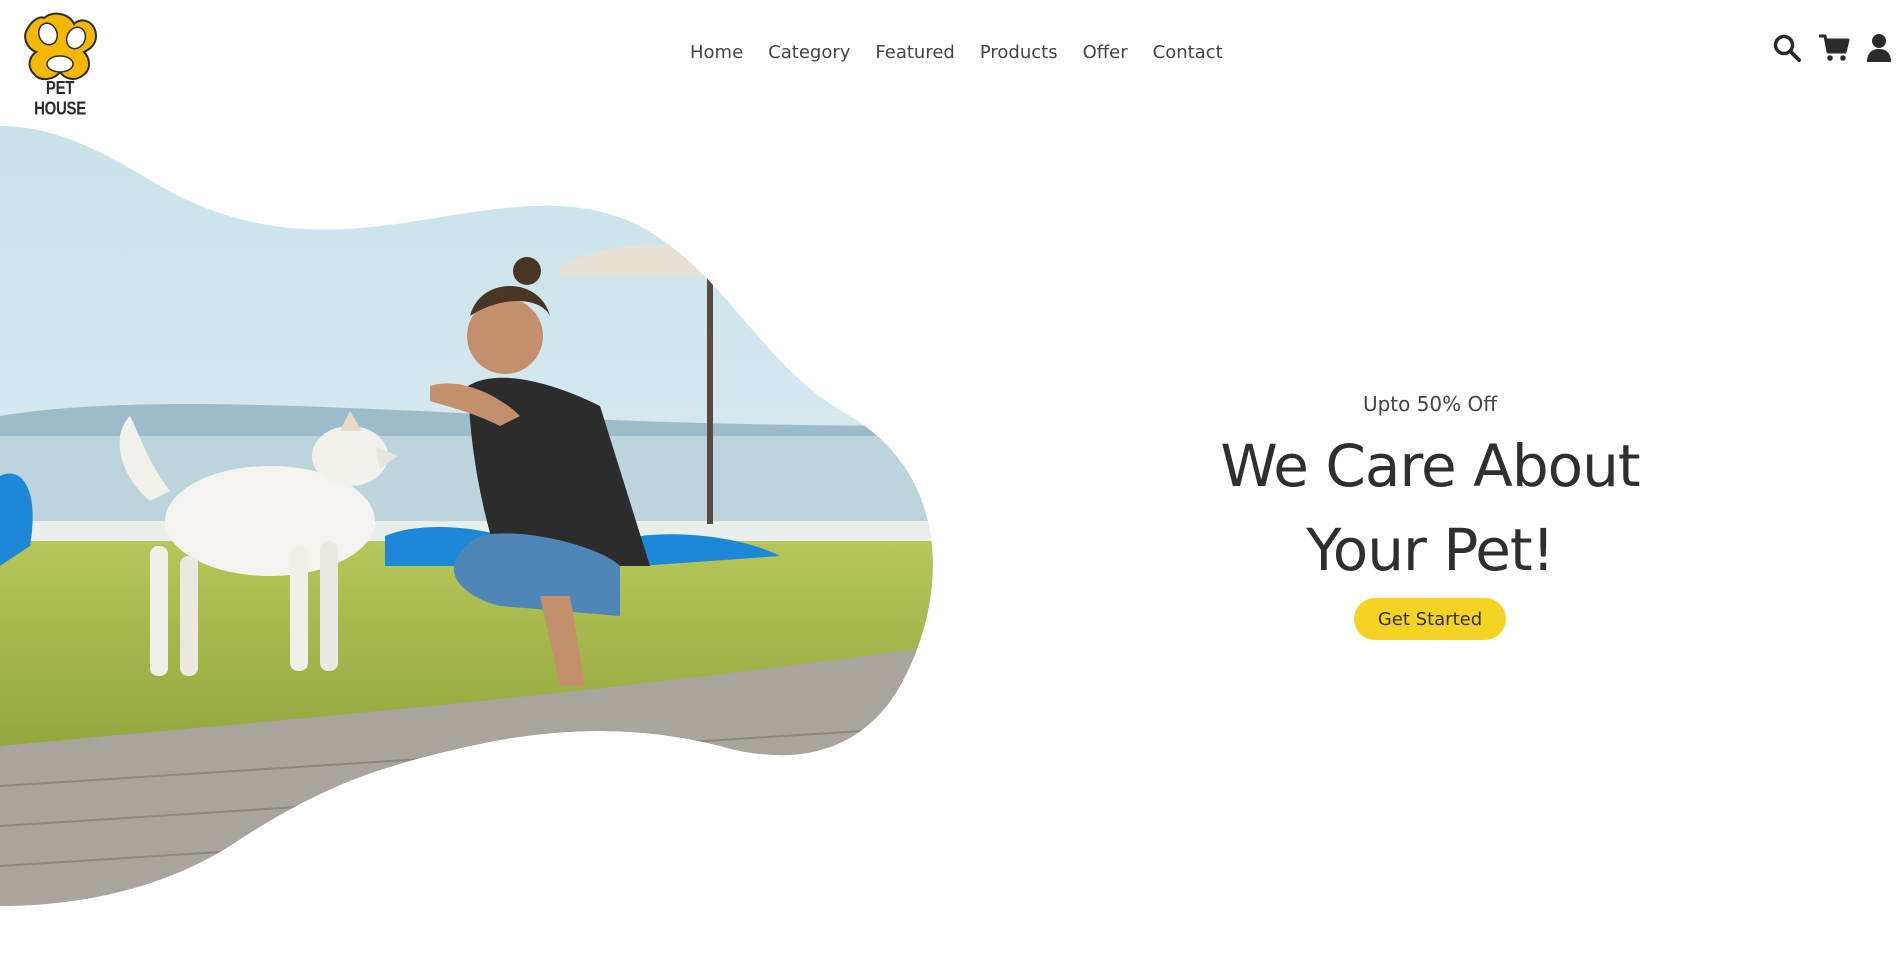 The width and height of the screenshot is (1904, 964). What do you see at coordinates (1881, 48) in the screenshot?
I see `user-icon` at bounding box center [1881, 48].